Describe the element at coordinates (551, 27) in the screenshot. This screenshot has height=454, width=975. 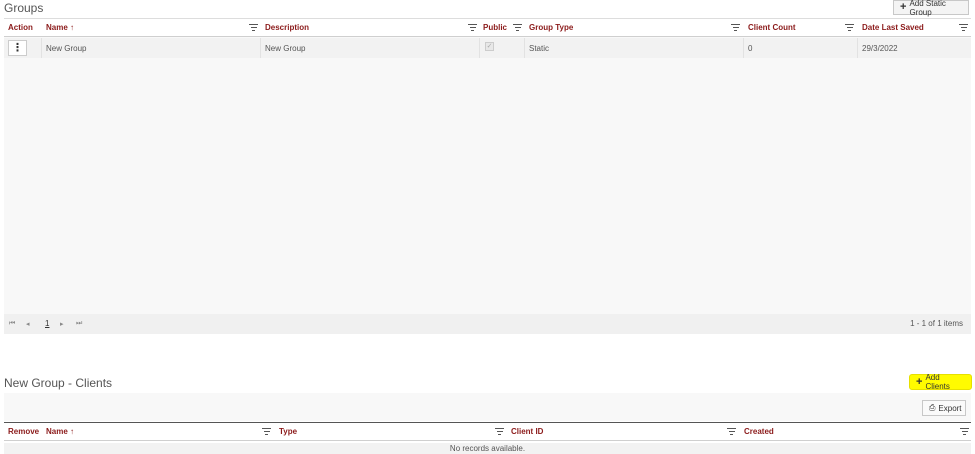
I see `column-header-group-type: Group Type` at that location.